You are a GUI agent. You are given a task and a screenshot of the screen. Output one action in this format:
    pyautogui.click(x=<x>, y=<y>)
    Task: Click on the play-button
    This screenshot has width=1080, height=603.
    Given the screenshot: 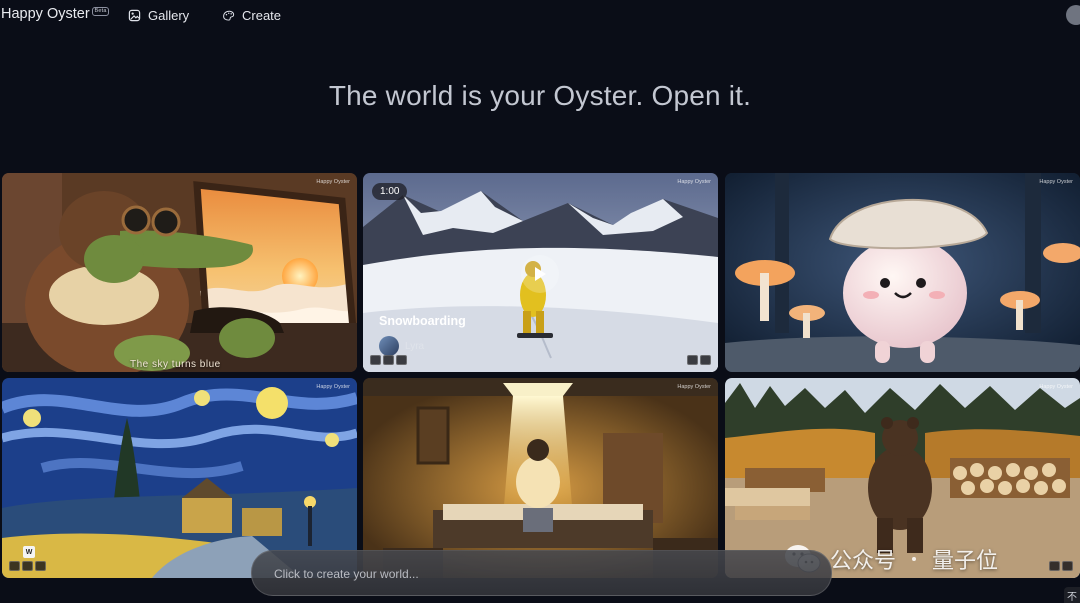 What is the action you would take?
    pyautogui.click(x=540, y=274)
    